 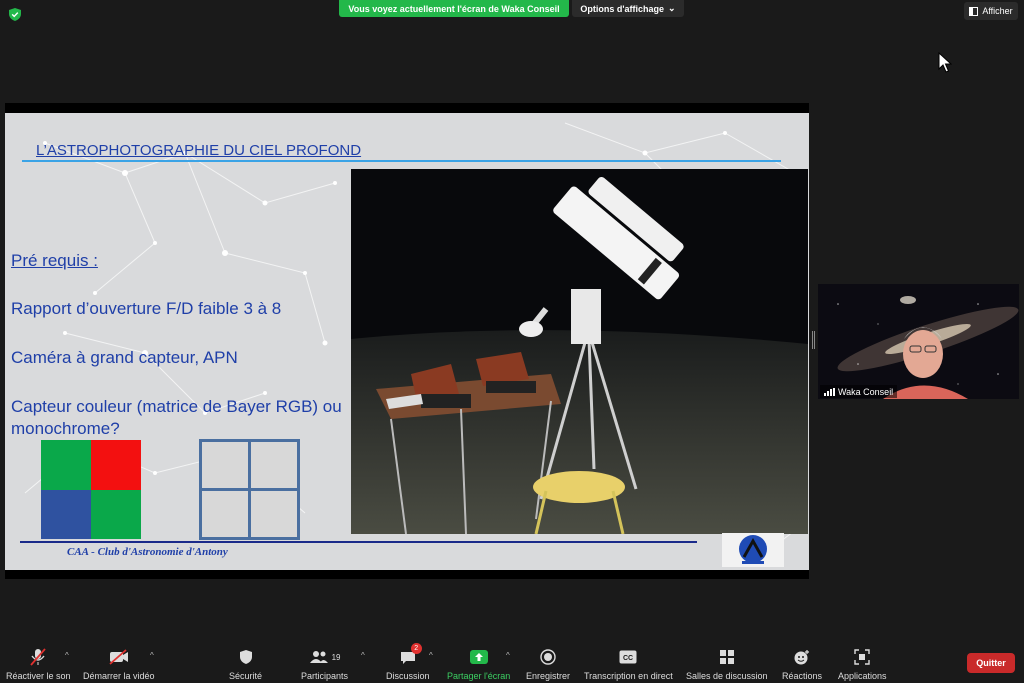 I want to click on record-button: Enregistrer, so click(x=548, y=664).